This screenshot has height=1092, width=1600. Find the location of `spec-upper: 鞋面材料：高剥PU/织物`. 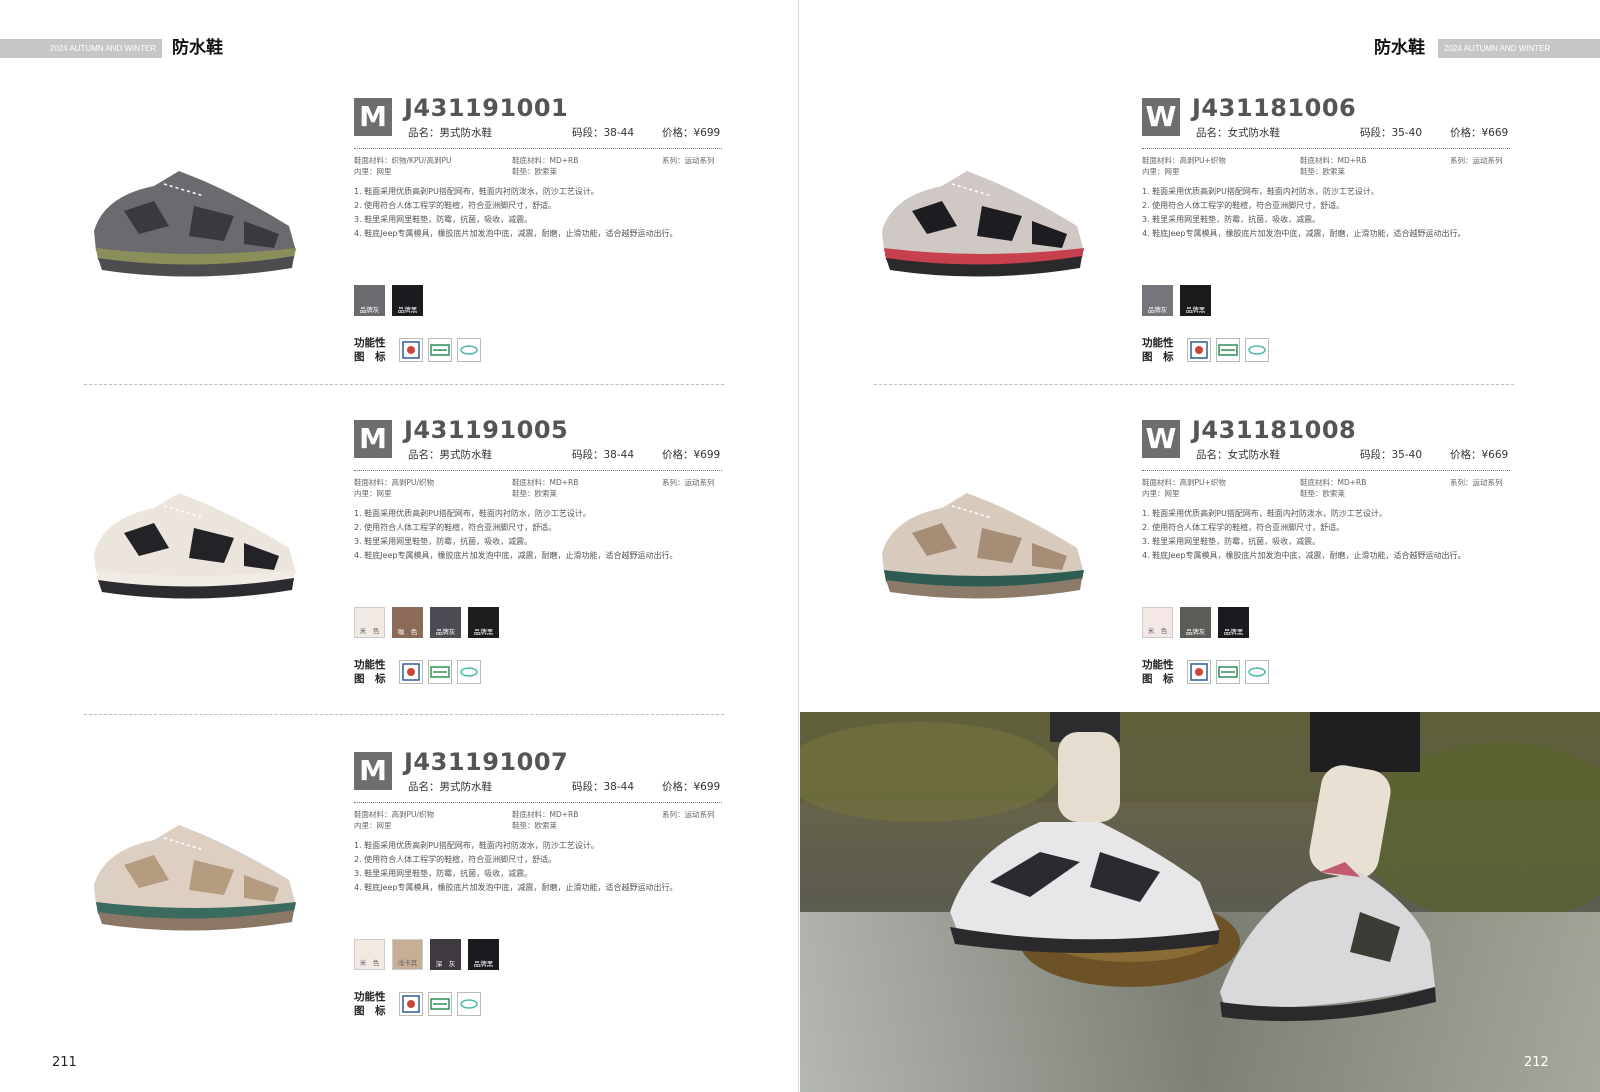

spec-upper: 鞋面材料：高剥PU/织物 is located at coordinates (394, 482).